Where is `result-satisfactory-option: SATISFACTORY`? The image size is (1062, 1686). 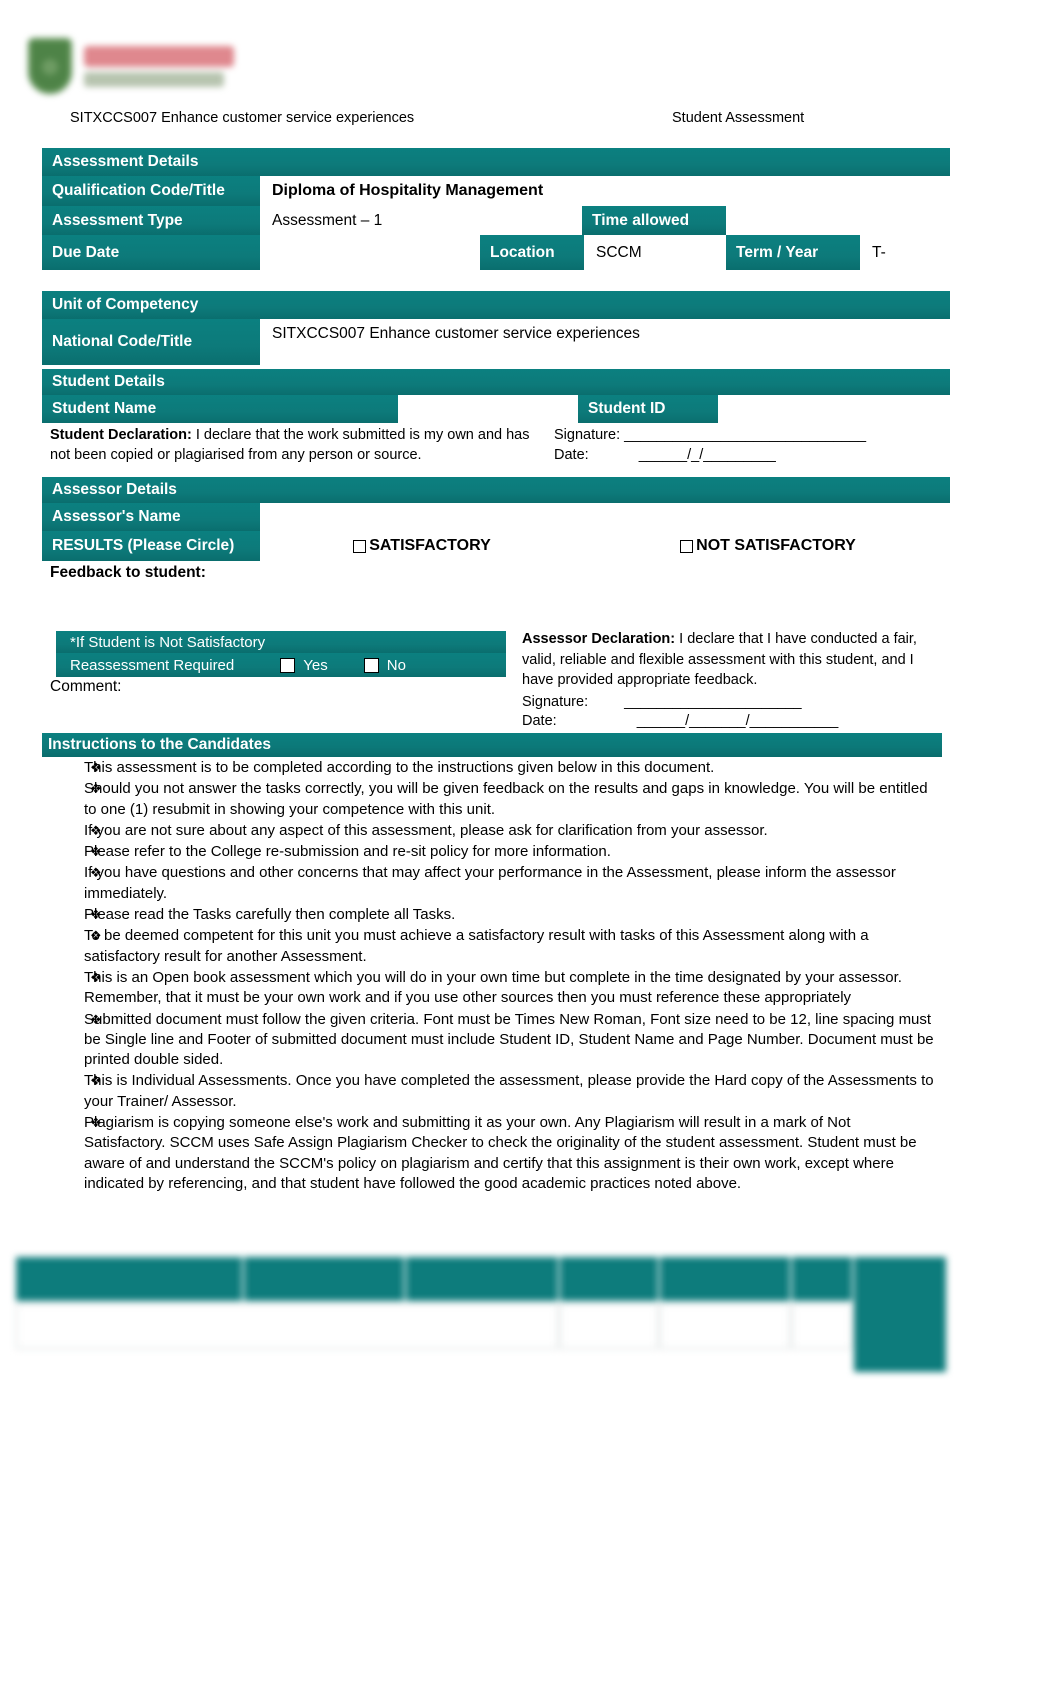 result-satisfactory-option: SATISFACTORY is located at coordinates (422, 546).